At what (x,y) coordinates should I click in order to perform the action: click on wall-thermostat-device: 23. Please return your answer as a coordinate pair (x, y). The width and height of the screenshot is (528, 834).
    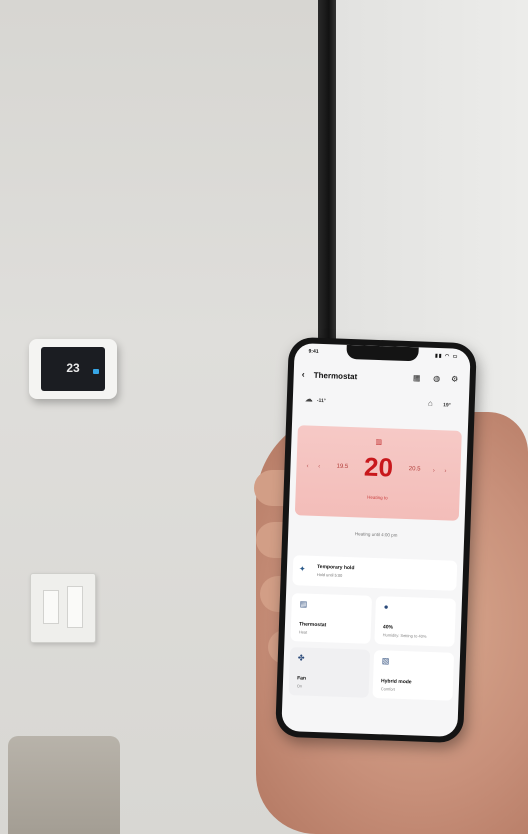
    Looking at the image, I should click on (73, 369).